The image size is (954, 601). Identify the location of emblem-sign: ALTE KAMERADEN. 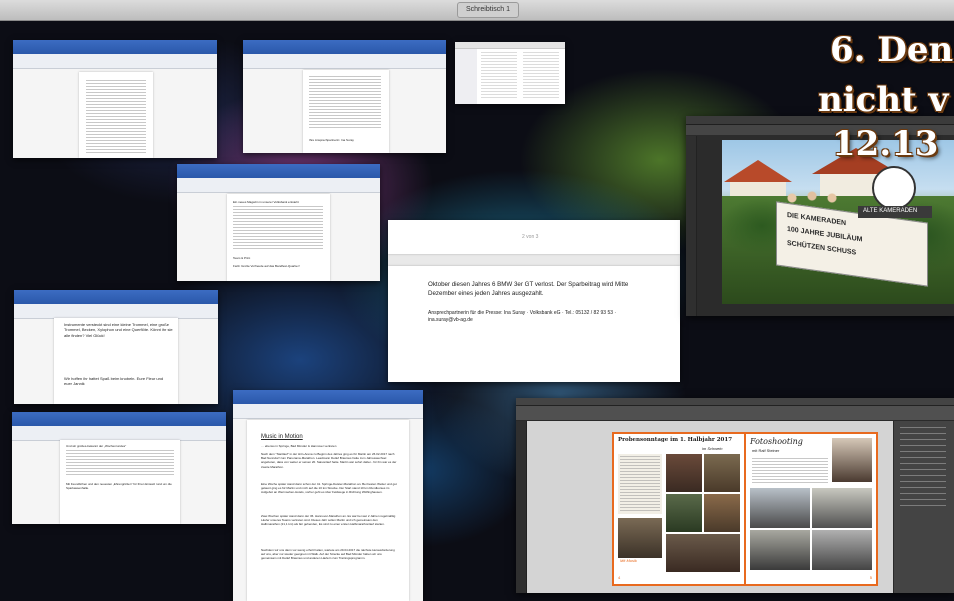
(895, 212).